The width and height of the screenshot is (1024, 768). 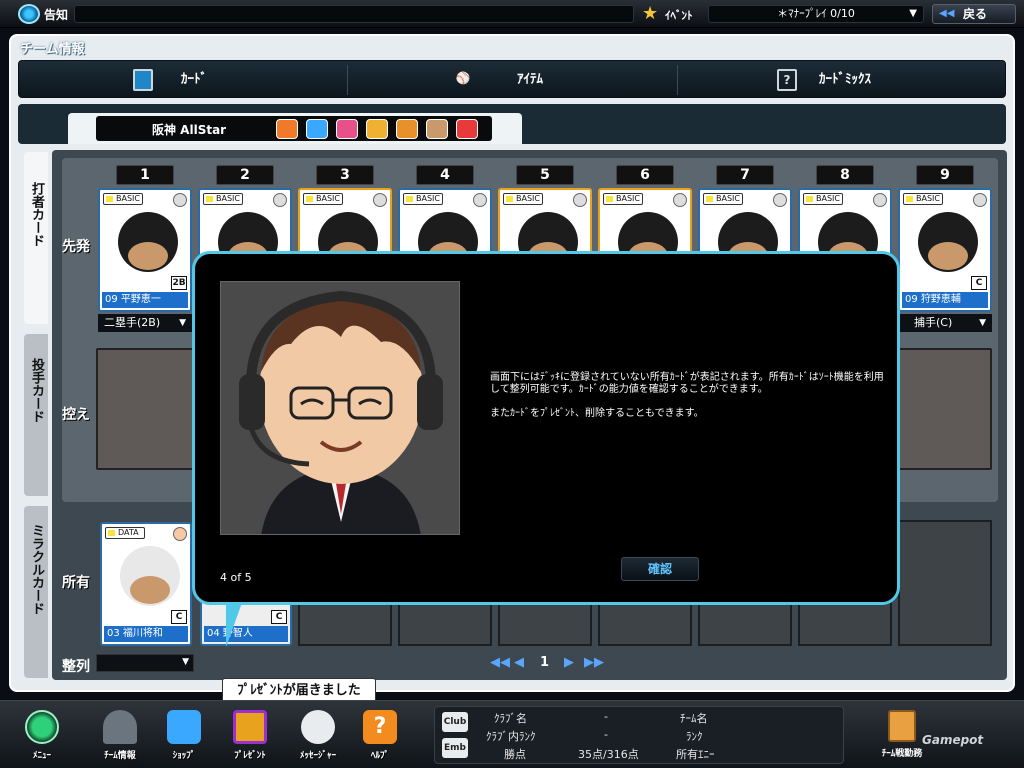 What do you see at coordinates (515, 754) in the screenshot?
I see `wins-label: 勝点` at bounding box center [515, 754].